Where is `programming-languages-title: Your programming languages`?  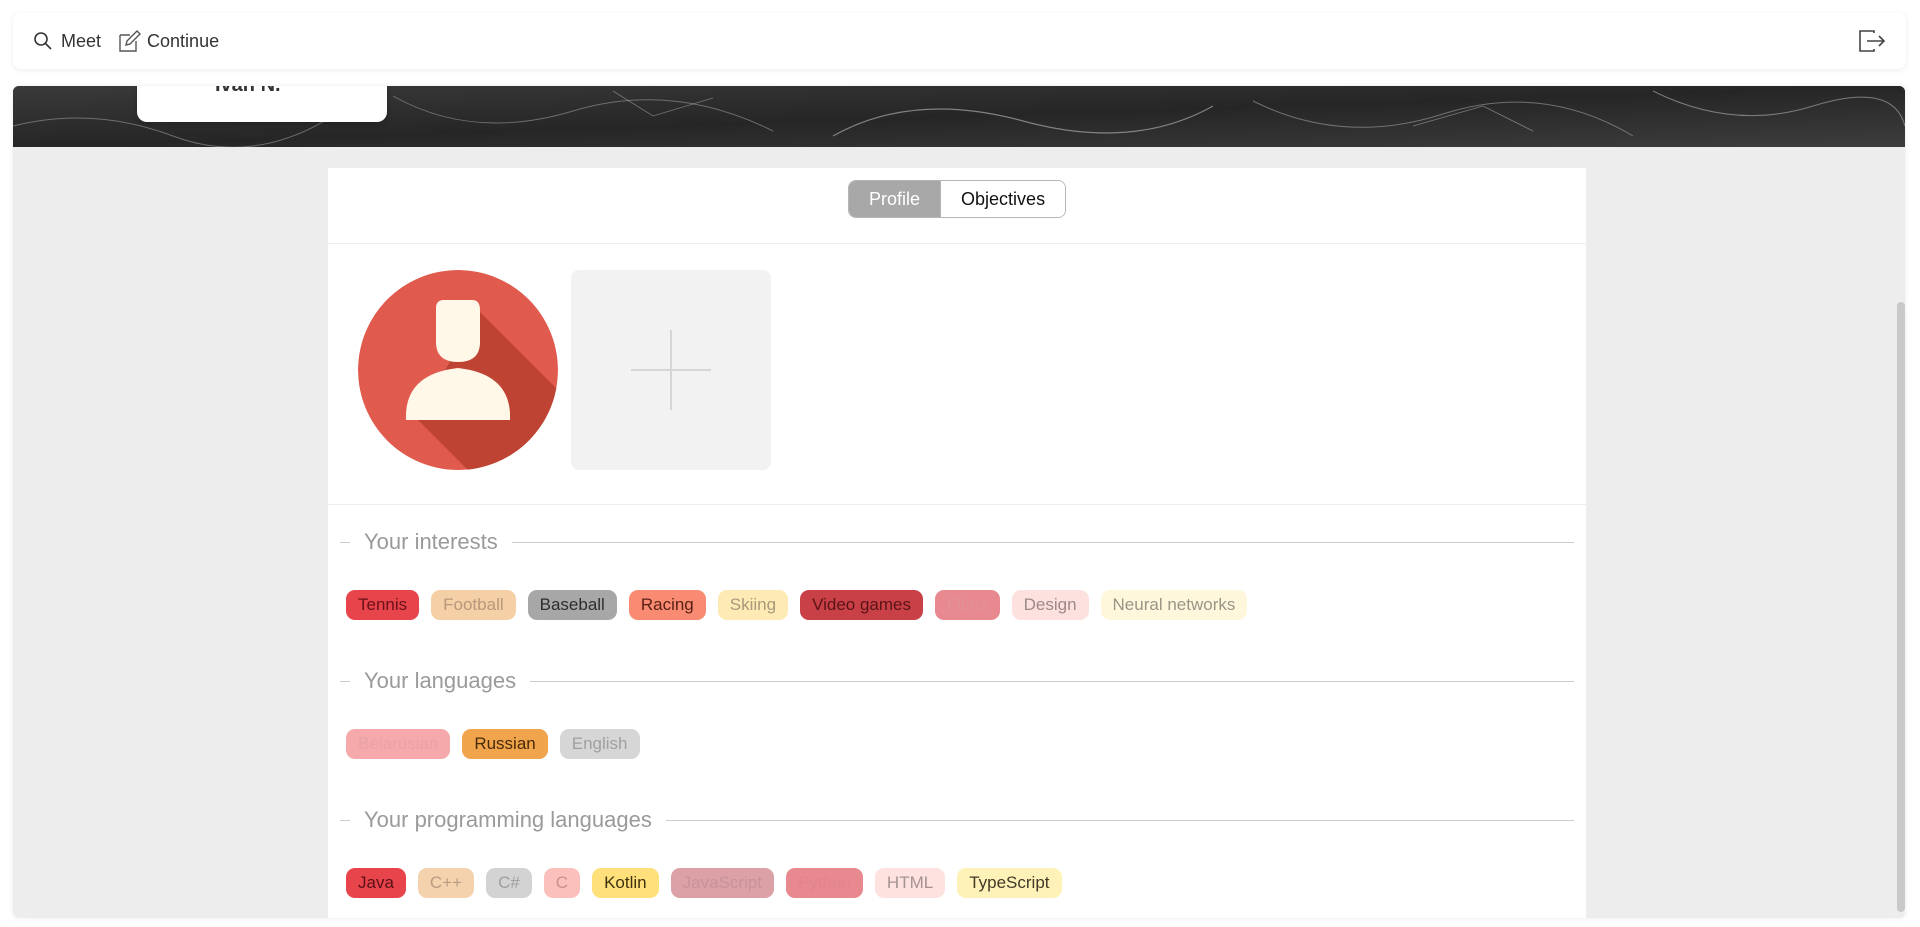
programming-languages-title: Your programming languages is located at coordinates (508, 819).